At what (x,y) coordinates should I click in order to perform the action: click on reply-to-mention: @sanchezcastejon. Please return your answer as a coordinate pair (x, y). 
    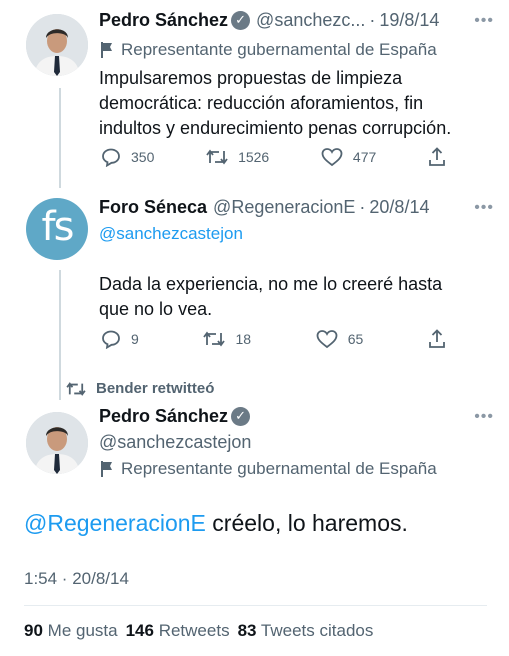
    Looking at the image, I should click on (171, 234).